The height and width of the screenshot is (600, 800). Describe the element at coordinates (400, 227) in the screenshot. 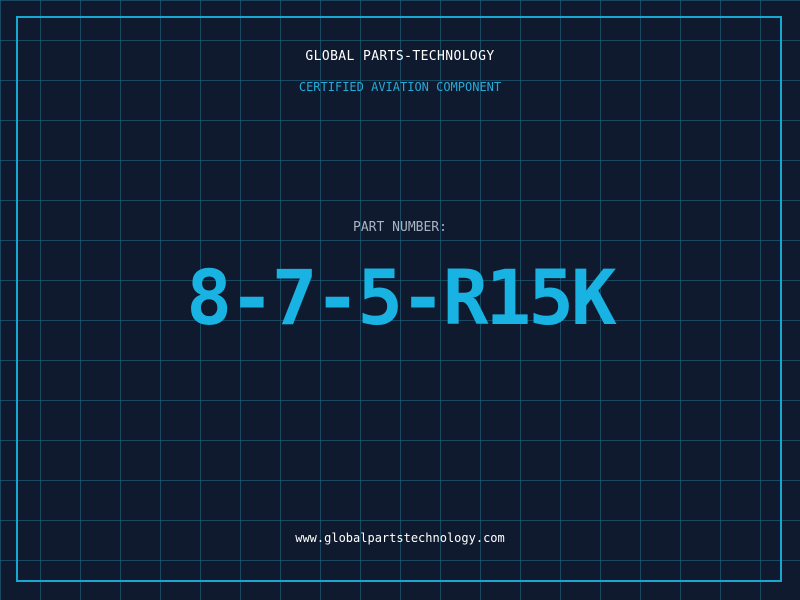

I see `part-number-label: PART NUMBER:` at that location.